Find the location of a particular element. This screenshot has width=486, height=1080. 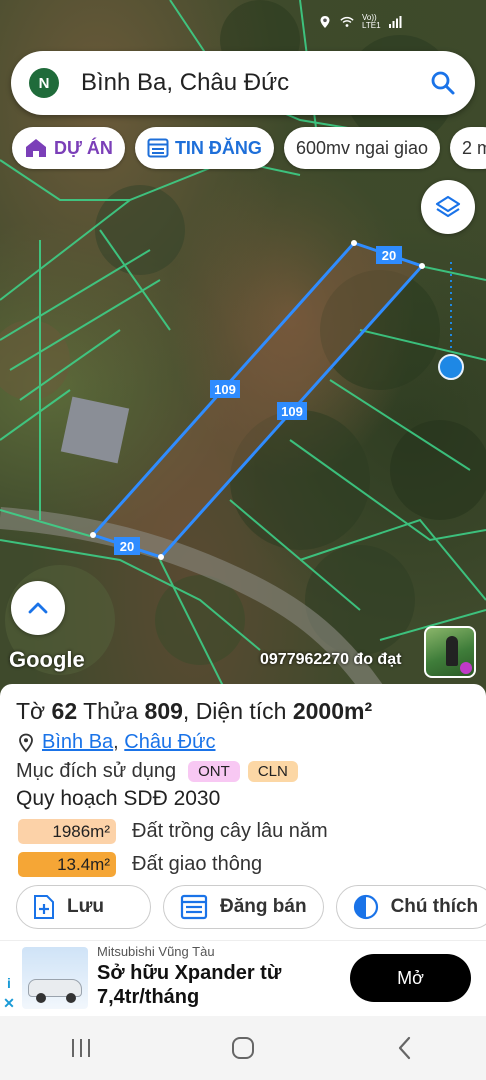

edge-label-top: 20 is located at coordinates (389, 255).